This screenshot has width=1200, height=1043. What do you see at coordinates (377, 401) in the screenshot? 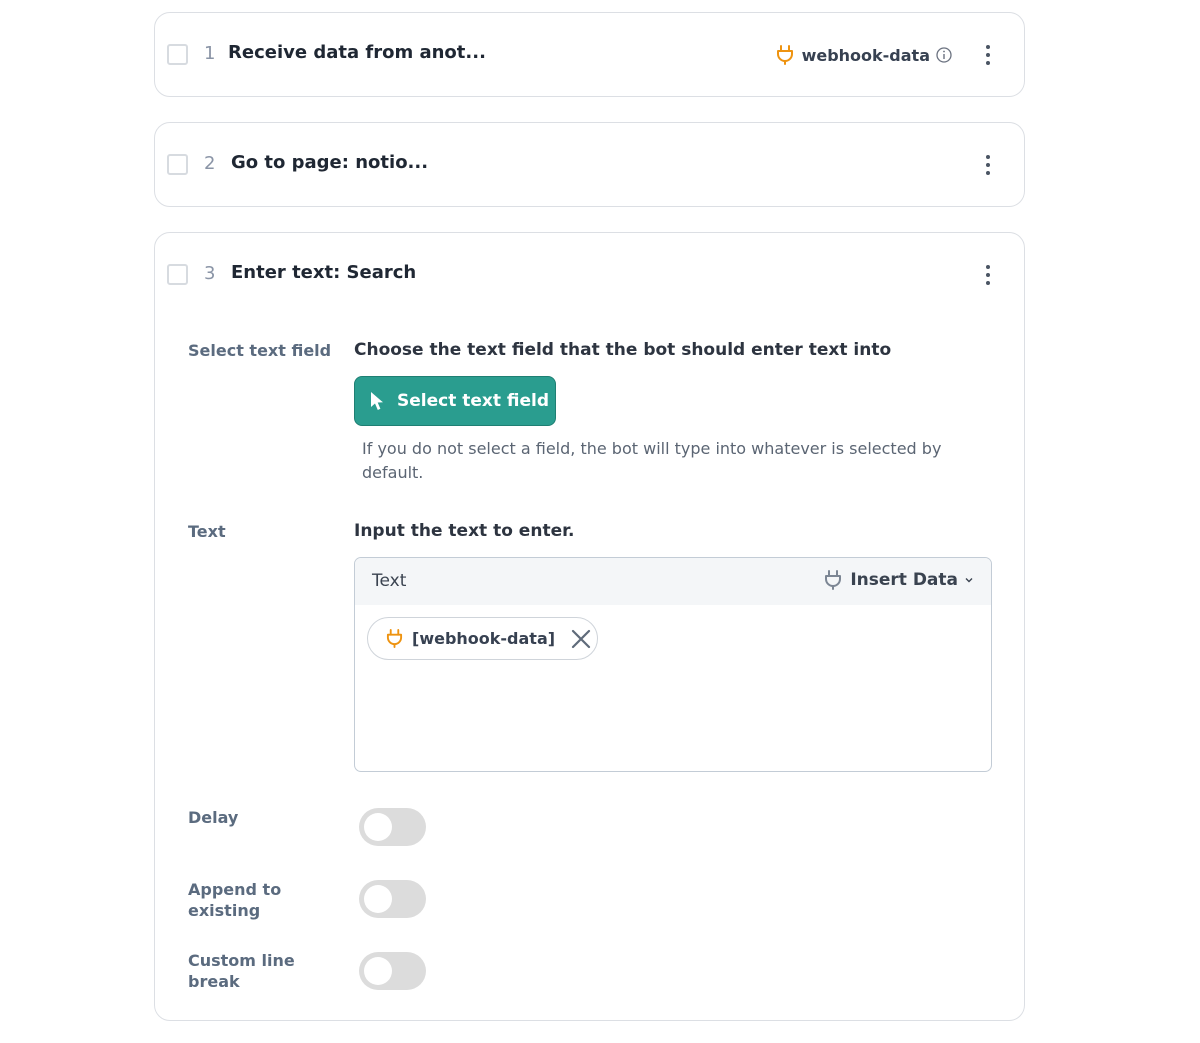
I see `cursor-icon` at bounding box center [377, 401].